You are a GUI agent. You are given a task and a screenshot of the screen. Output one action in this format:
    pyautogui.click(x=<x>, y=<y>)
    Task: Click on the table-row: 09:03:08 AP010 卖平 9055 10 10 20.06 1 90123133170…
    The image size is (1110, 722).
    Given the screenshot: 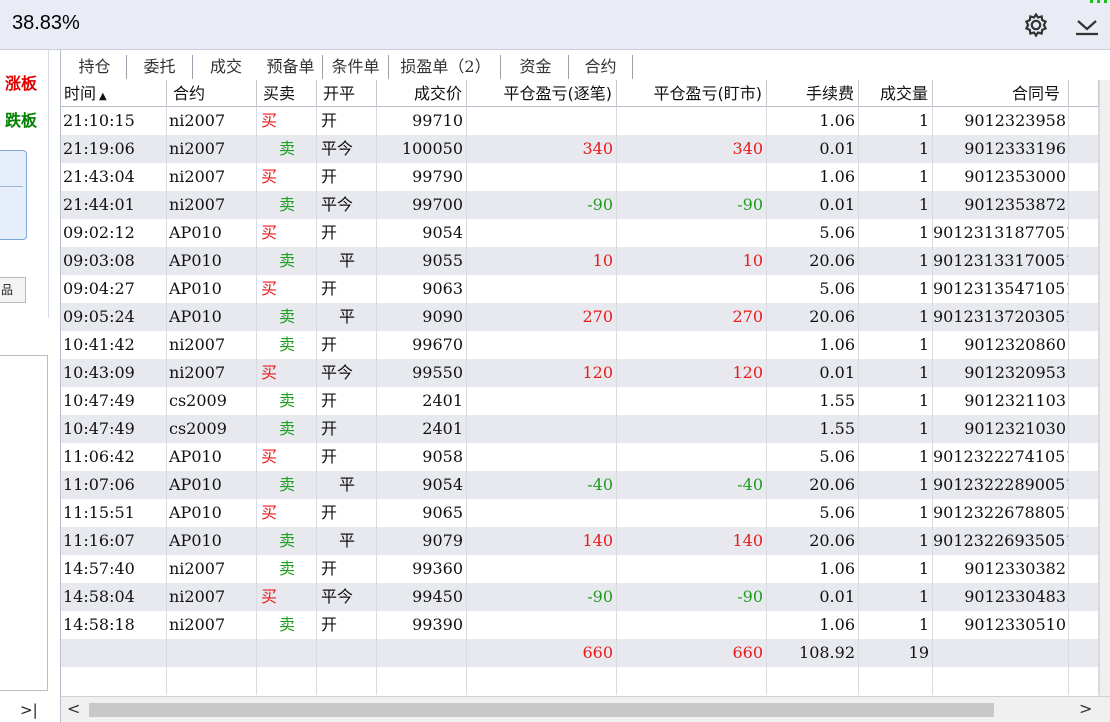 What is the action you would take?
    pyautogui.click(x=580, y=261)
    